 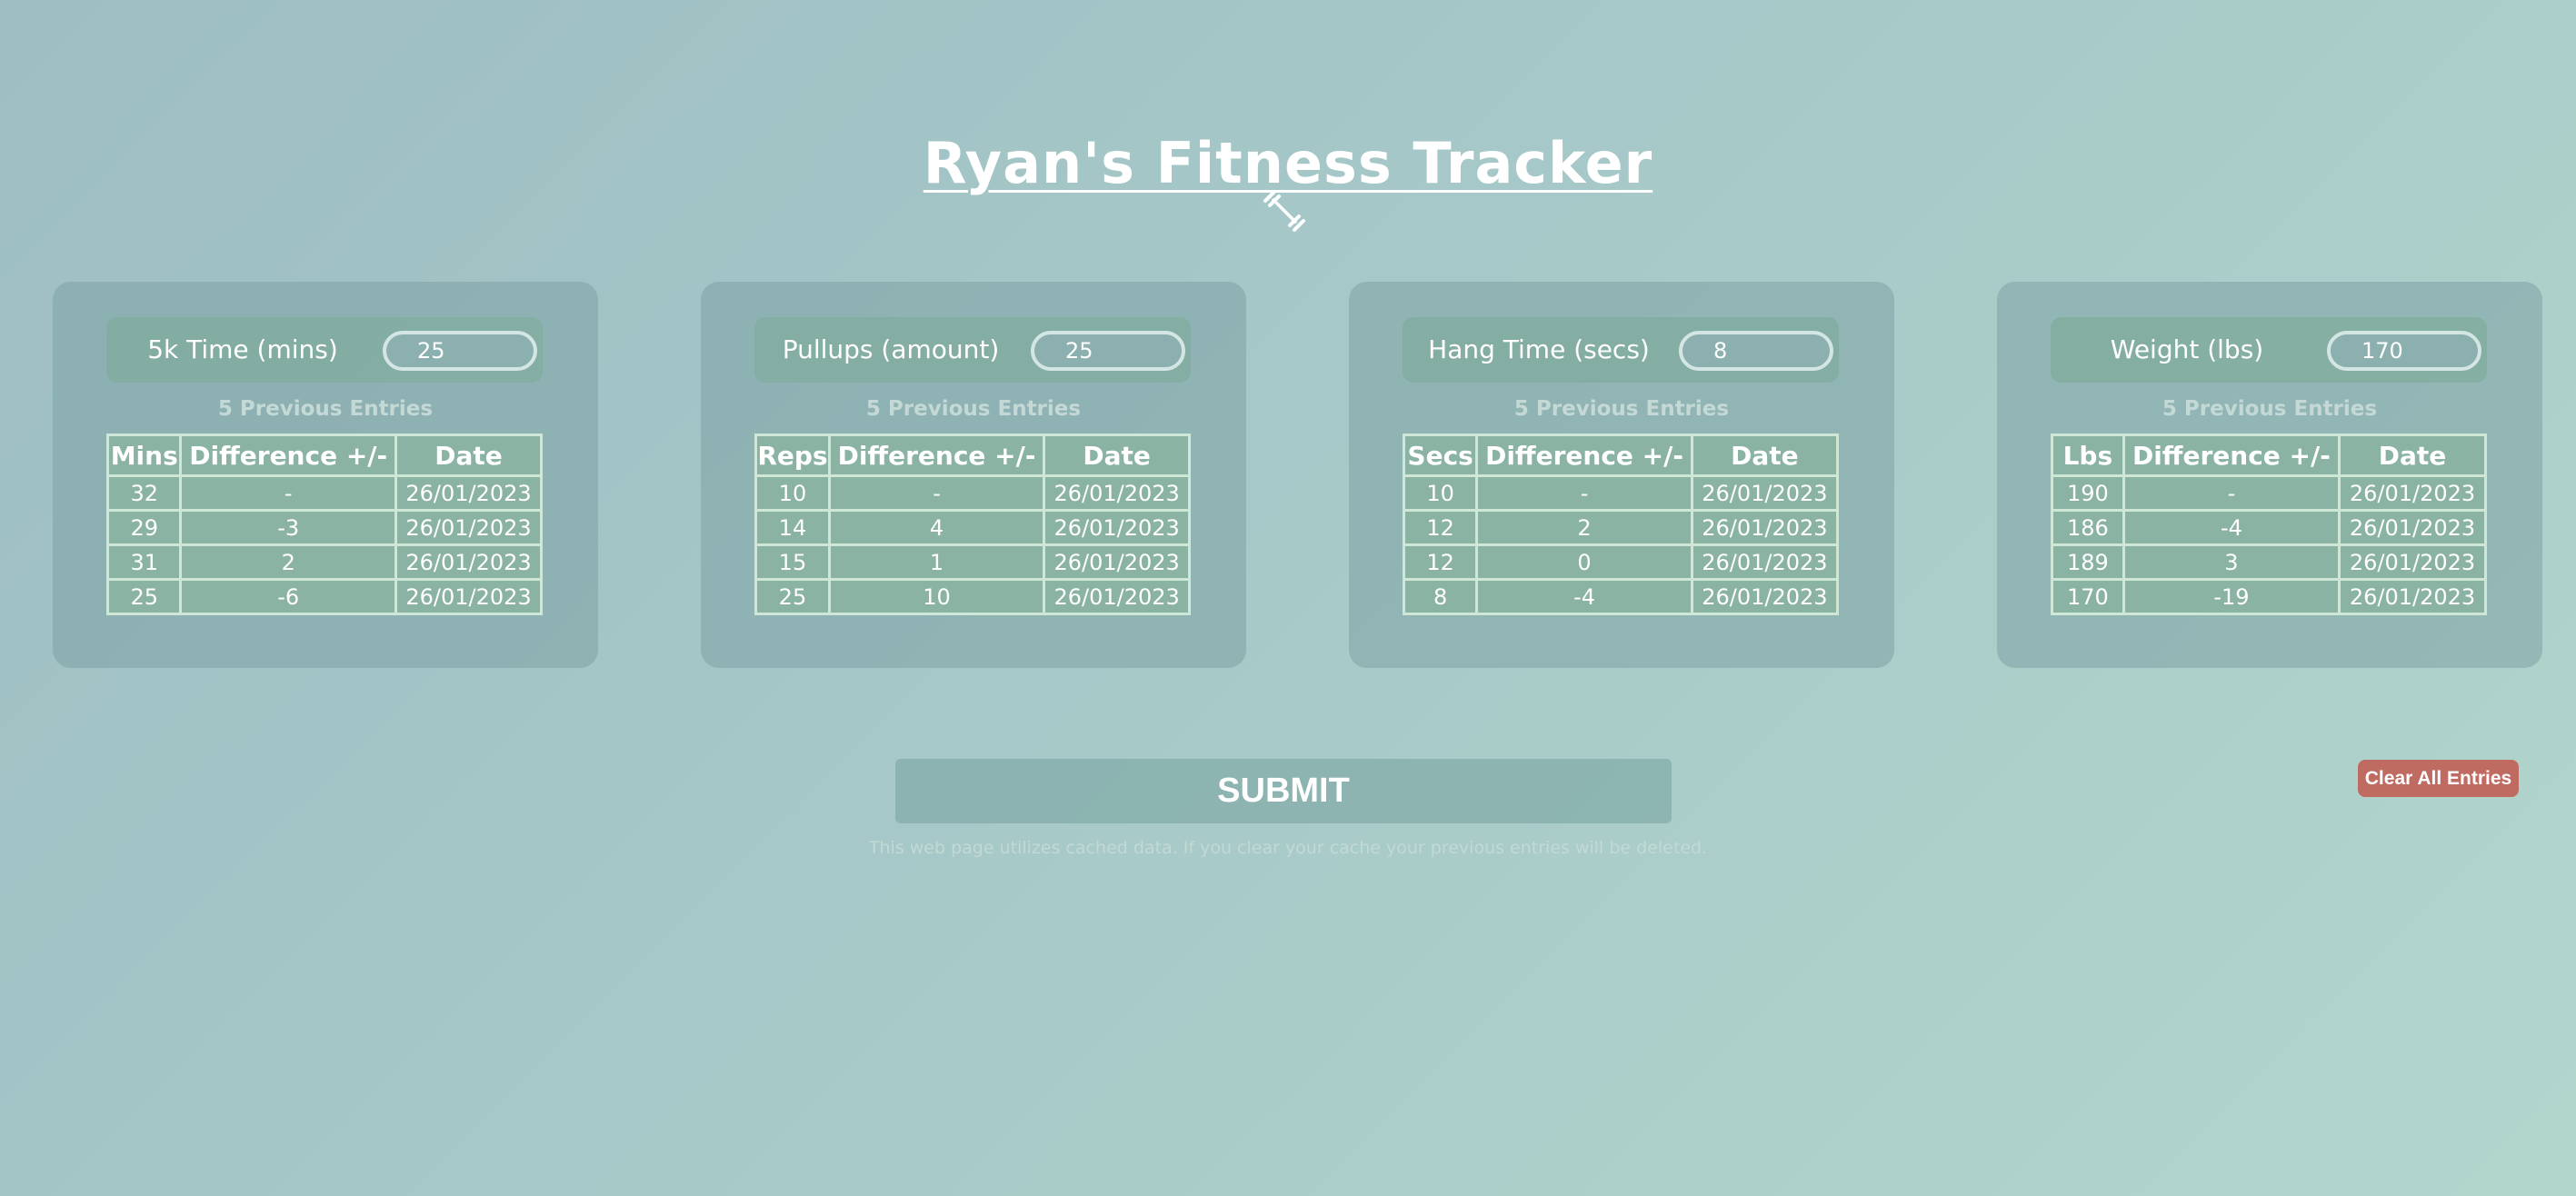 What do you see at coordinates (144, 493) in the screenshot?
I see `table-cell: 32` at bounding box center [144, 493].